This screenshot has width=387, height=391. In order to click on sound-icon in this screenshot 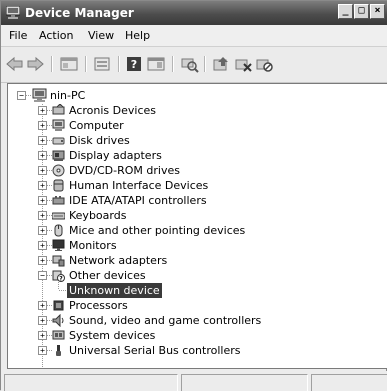, I will do `click(58, 320)`.